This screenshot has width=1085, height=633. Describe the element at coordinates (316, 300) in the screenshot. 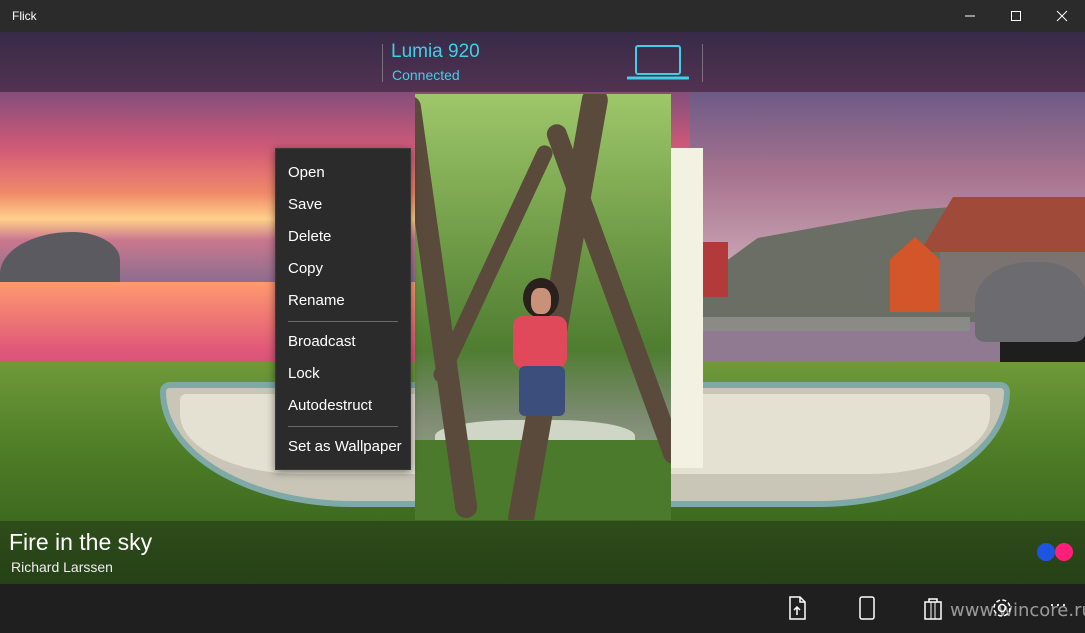

I see `menu-item-rename: Rename` at that location.